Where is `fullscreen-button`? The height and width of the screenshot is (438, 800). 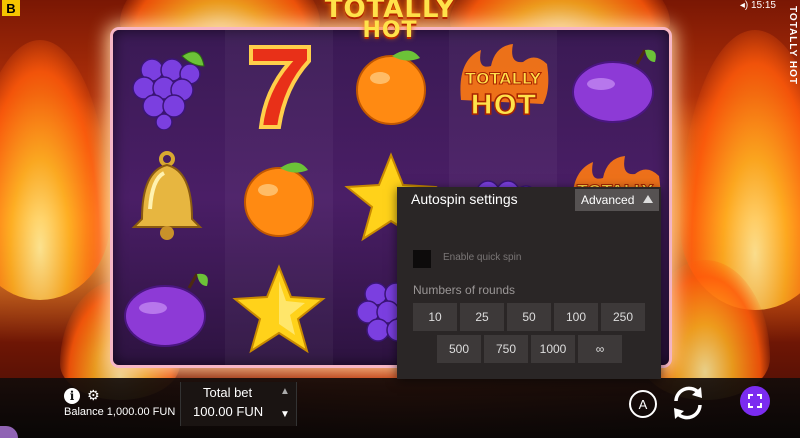 fullscreen-button is located at coordinates (755, 401).